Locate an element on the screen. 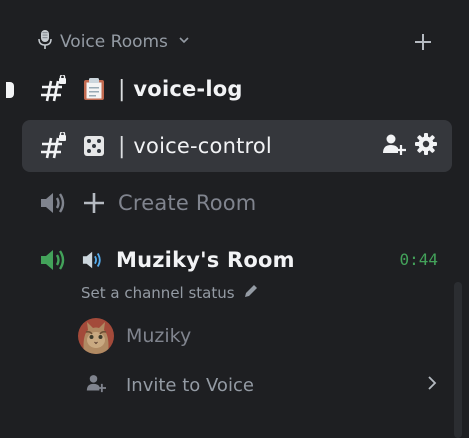 The width and height of the screenshot is (469, 438). active-voice-channel-icon is located at coordinates (53, 260).